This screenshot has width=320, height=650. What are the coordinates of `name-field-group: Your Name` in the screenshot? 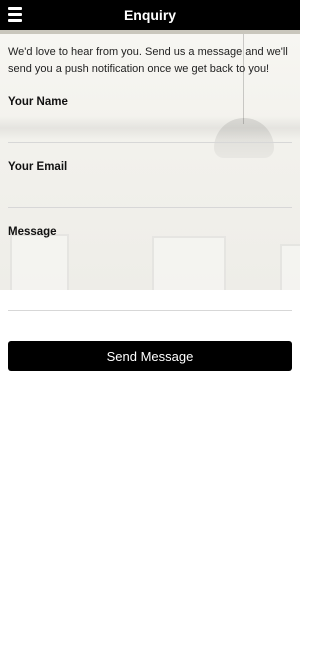 It's located at (150, 119).